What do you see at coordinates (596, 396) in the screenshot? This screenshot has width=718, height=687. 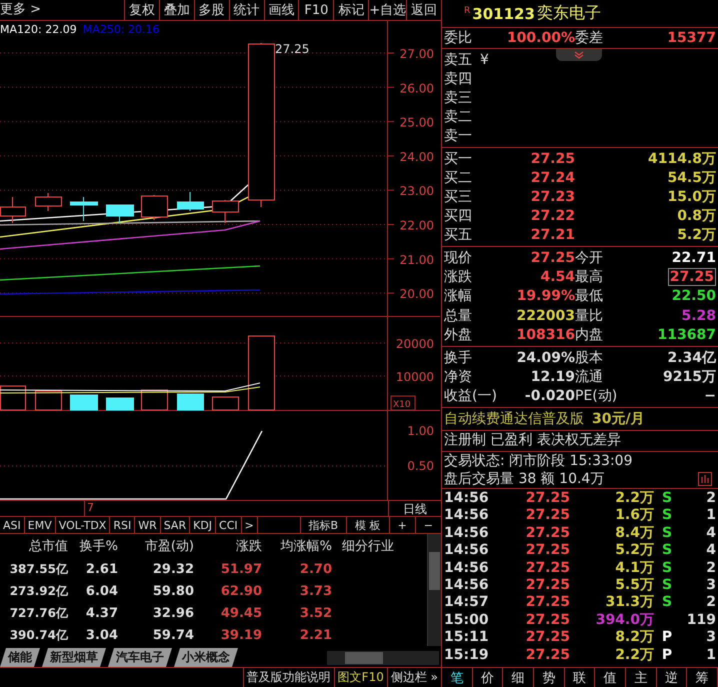 I see `fundamental-label: PE(动)` at bounding box center [596, 396].